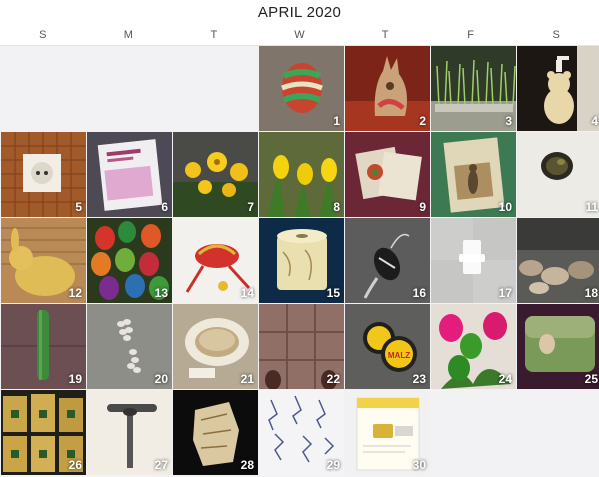 This screenshot has height=477, width=599. I want to click on day-number: 11, so click(591, 207).